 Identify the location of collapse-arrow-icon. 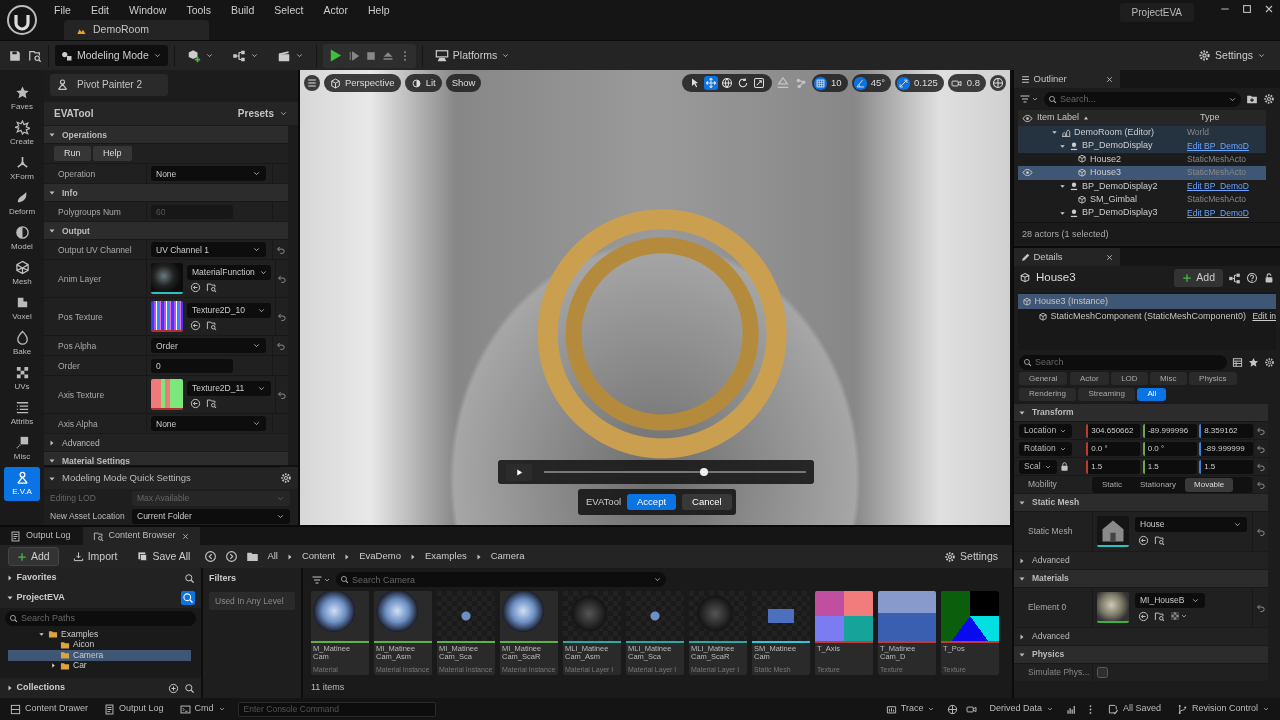
(1062, 213).